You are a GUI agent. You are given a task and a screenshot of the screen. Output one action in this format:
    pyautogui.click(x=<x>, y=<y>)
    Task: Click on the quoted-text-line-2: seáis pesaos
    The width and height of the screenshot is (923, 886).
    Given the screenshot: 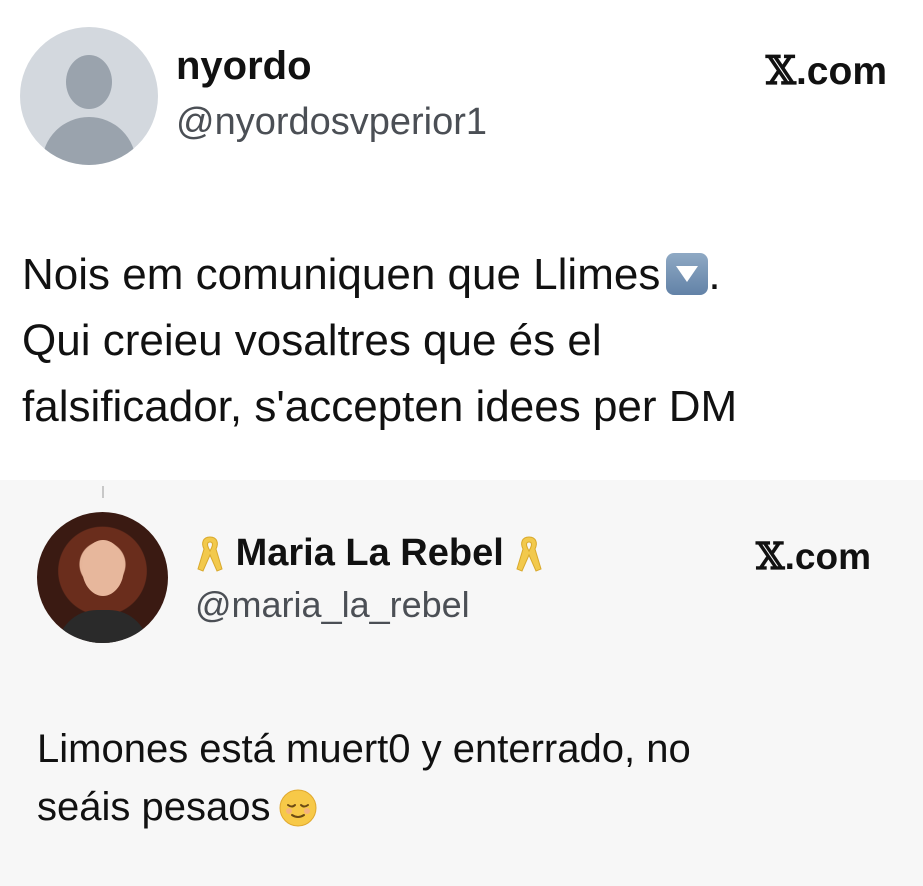 What is the action you would take?
    pyautogui.click(x=154, y=807)
    